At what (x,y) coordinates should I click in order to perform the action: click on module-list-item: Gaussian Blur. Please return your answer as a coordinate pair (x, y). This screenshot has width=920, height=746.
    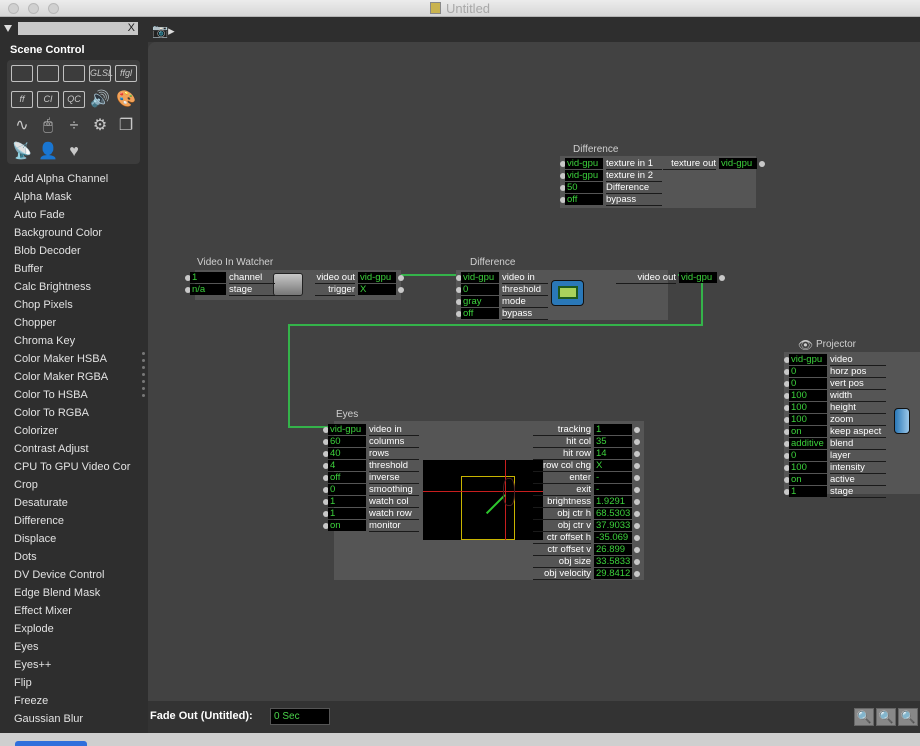
    Looking at the image, I should click on (72, 721).